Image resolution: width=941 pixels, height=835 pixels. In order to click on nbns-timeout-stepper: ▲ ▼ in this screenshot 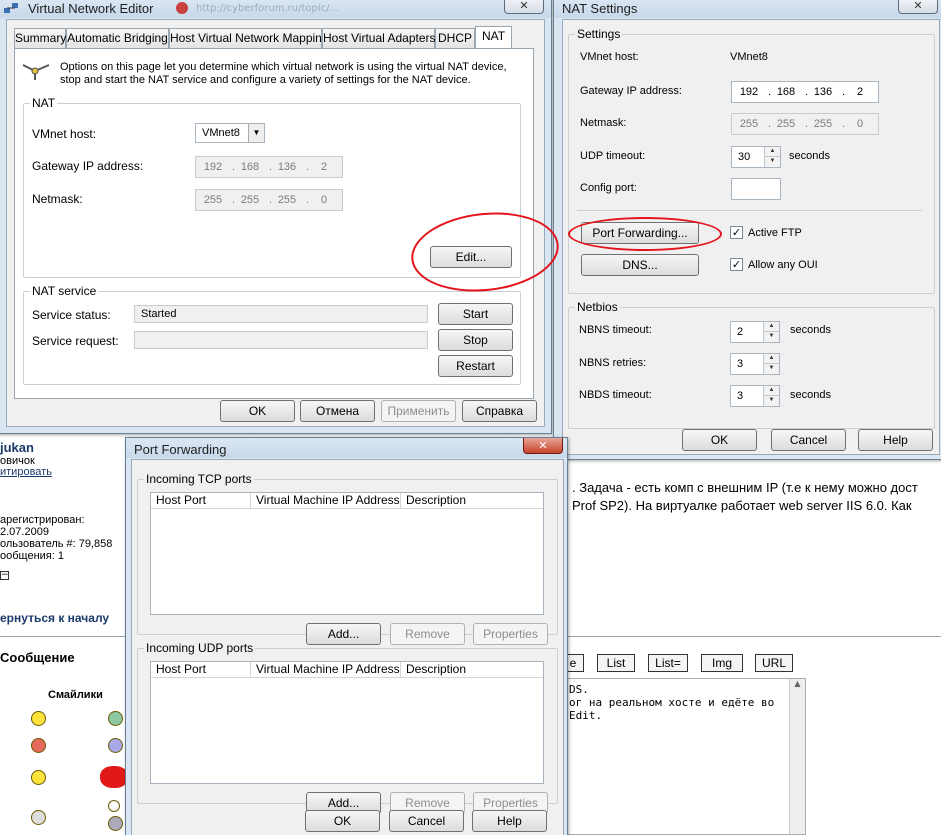, I will do `click(771, 332)`.